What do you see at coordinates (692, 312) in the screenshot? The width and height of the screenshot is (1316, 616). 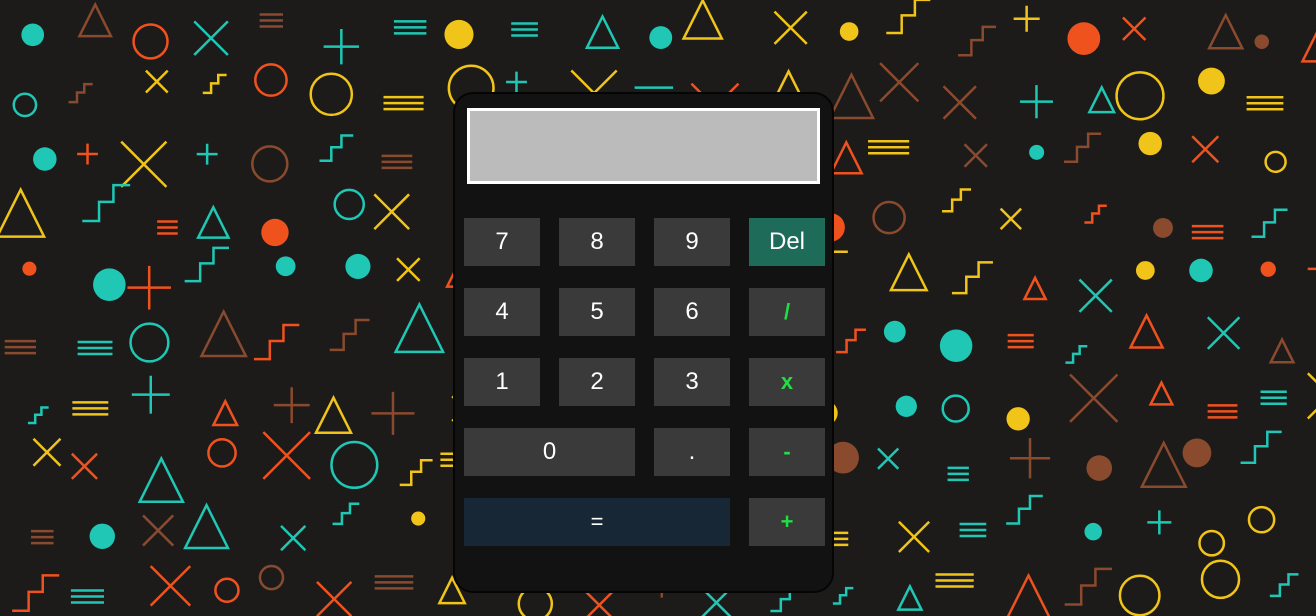 I see `key-6: 6` at bounding box center [692, 312].